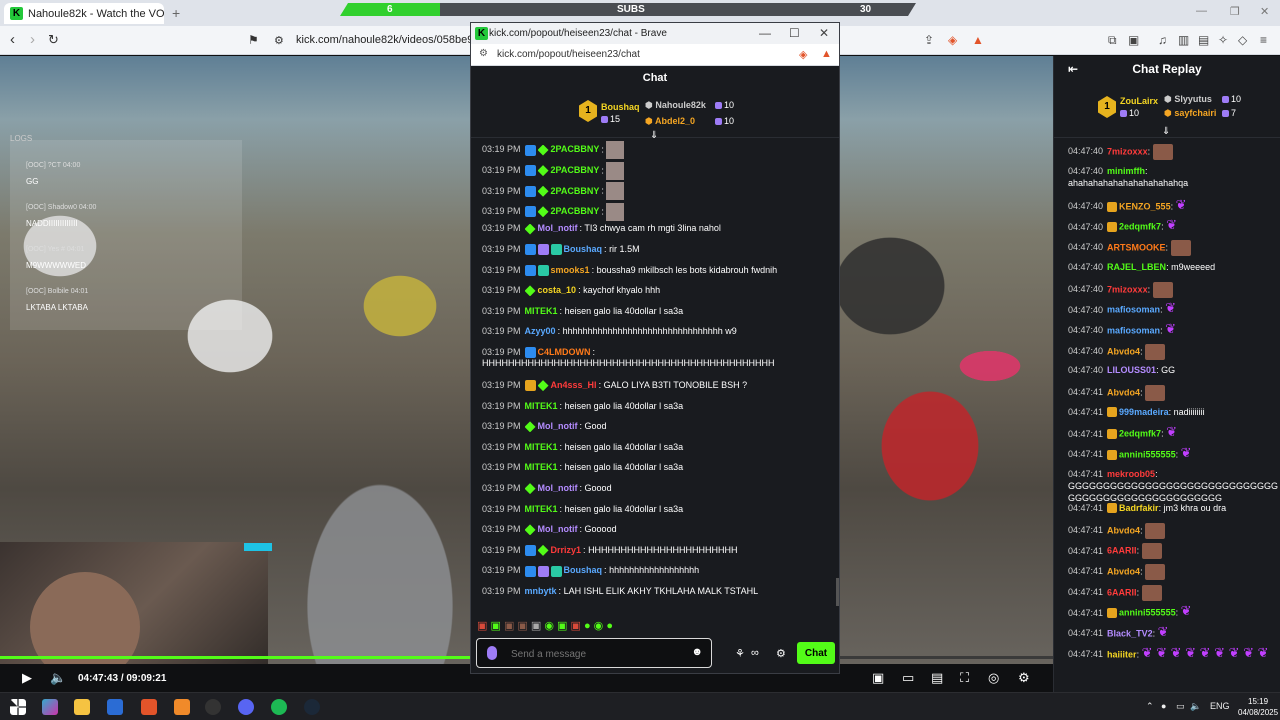  Describe the element at coordinates (1139, 101) in the screenshot. I see `top-gifter-name: ZouLairx` at that location.